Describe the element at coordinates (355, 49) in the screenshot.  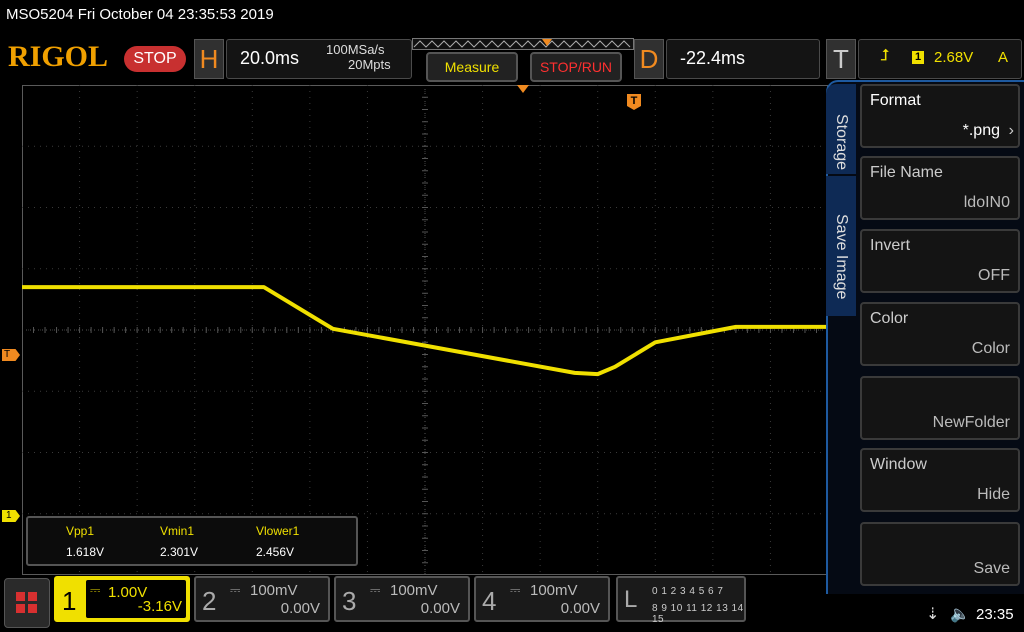
I see `sample-rate: 100MSa/s` at that location.